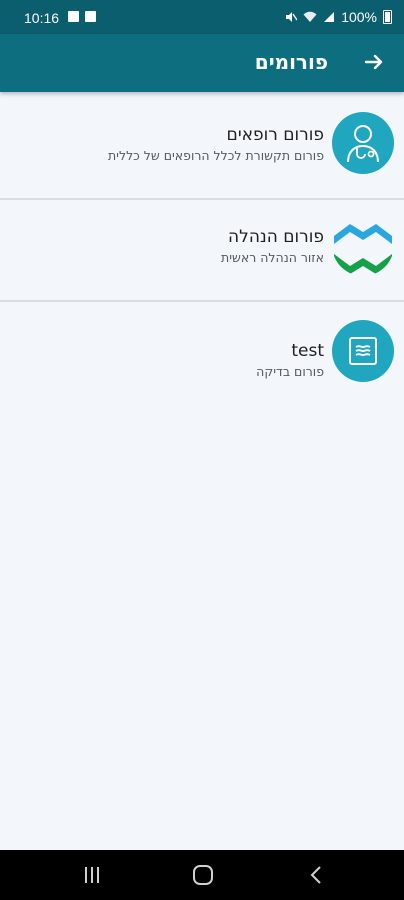 The height and width of the screenshot is (900, 404). What do you see at coordinates (275, 135) in the screenshot?
I see `forum-name: פורום רופאים` at bounding box center [275, 135].